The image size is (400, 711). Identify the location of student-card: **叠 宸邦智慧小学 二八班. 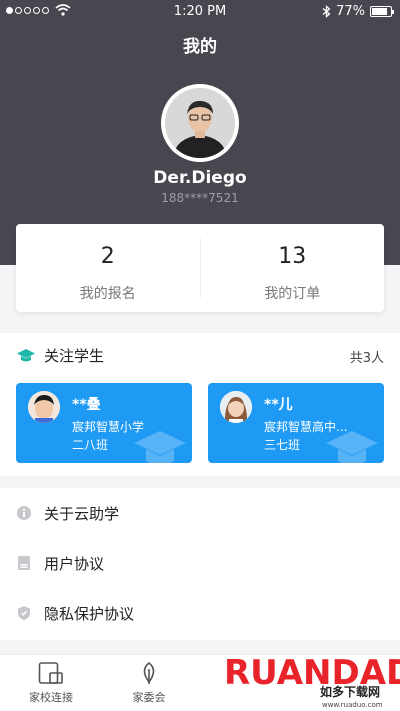
(104, 423).